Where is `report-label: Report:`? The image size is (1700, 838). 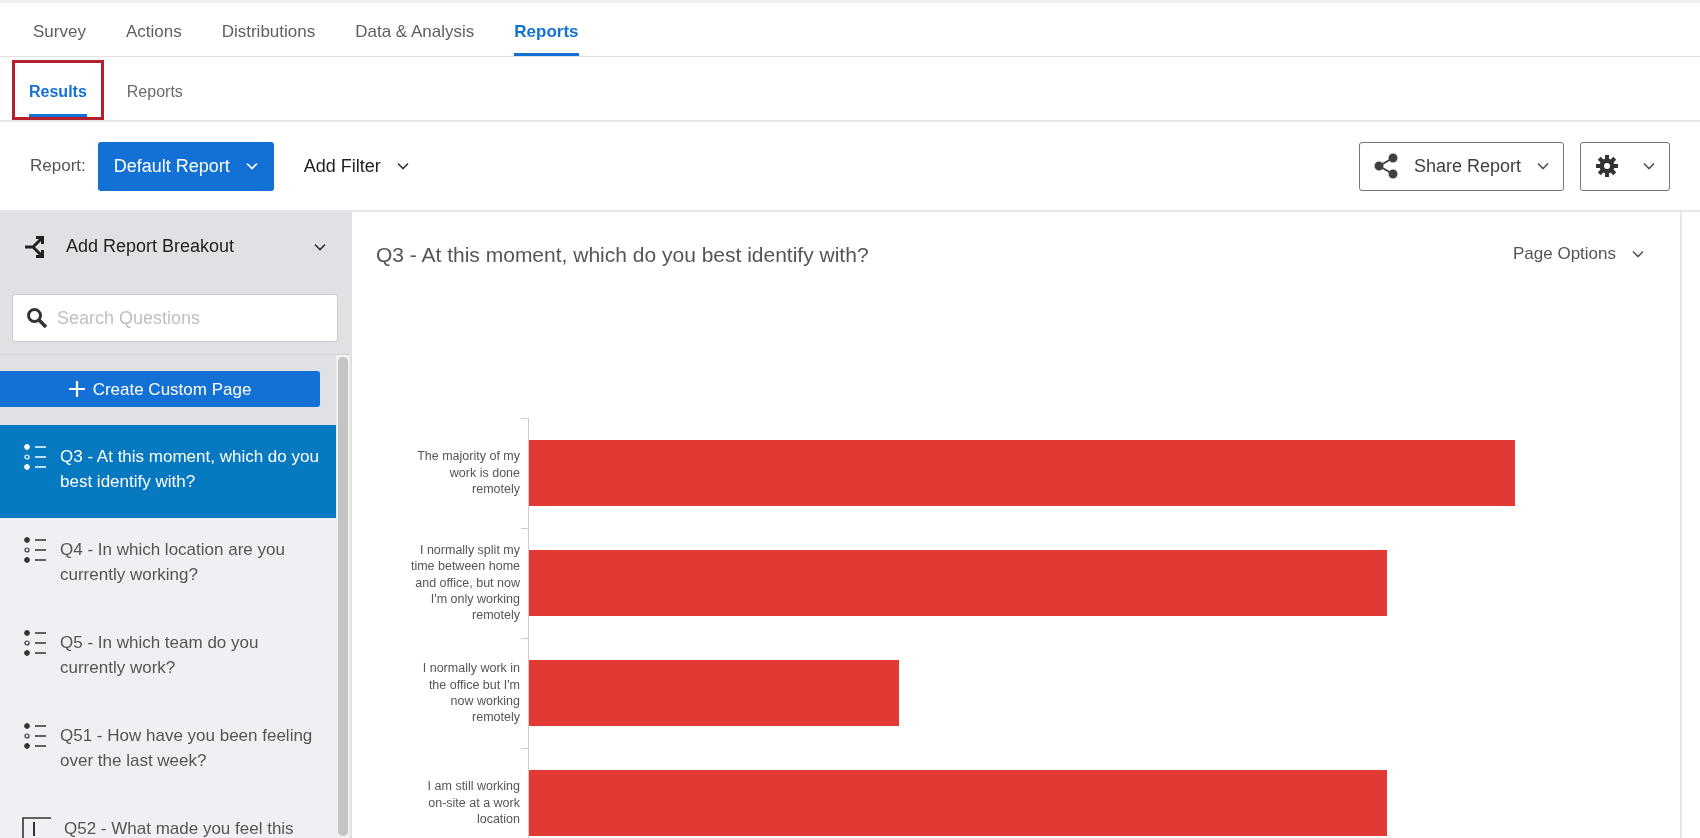
report-label: Report: is located at coordinates (58, 166).